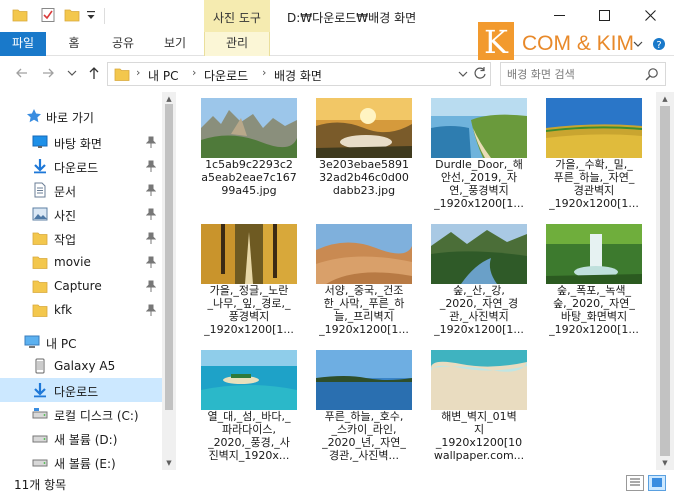 The image size is (674, 496). Describe the element at coordinates (578, 43) in the screenshot. I see `svg-text: COM & KIM` at that location.